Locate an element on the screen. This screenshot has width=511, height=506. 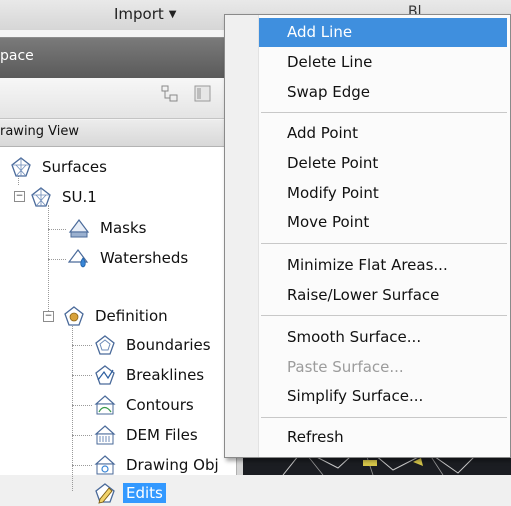
tree-node-label: SU.1 is located at coordinates (79, 197).